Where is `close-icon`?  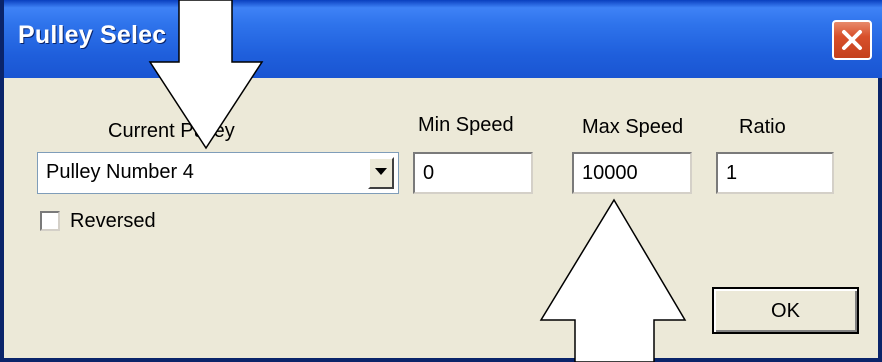 close-icon is located at coordinates (852, 40).